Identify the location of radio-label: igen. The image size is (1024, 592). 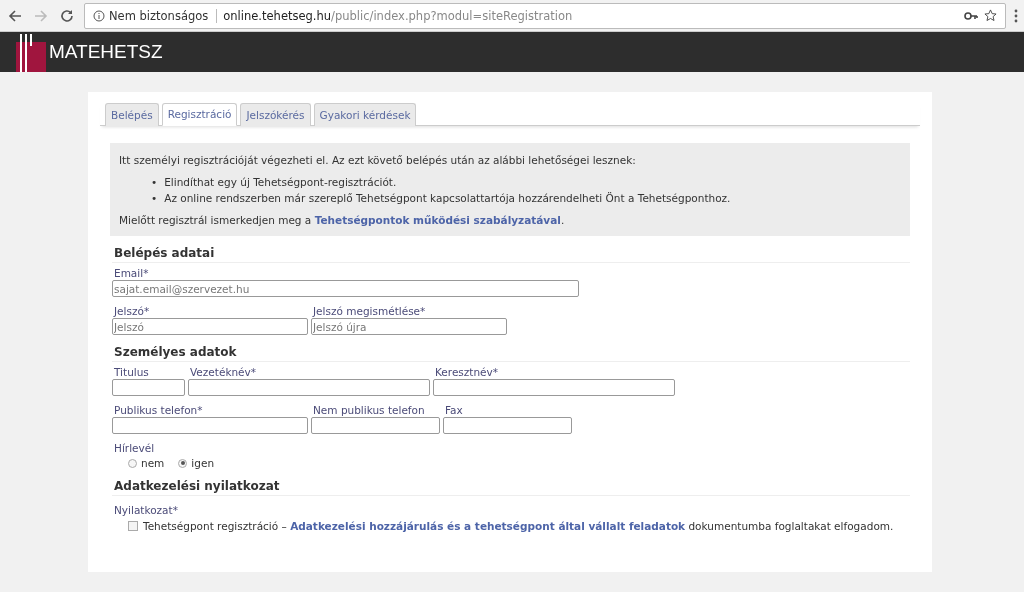
(203, 463).